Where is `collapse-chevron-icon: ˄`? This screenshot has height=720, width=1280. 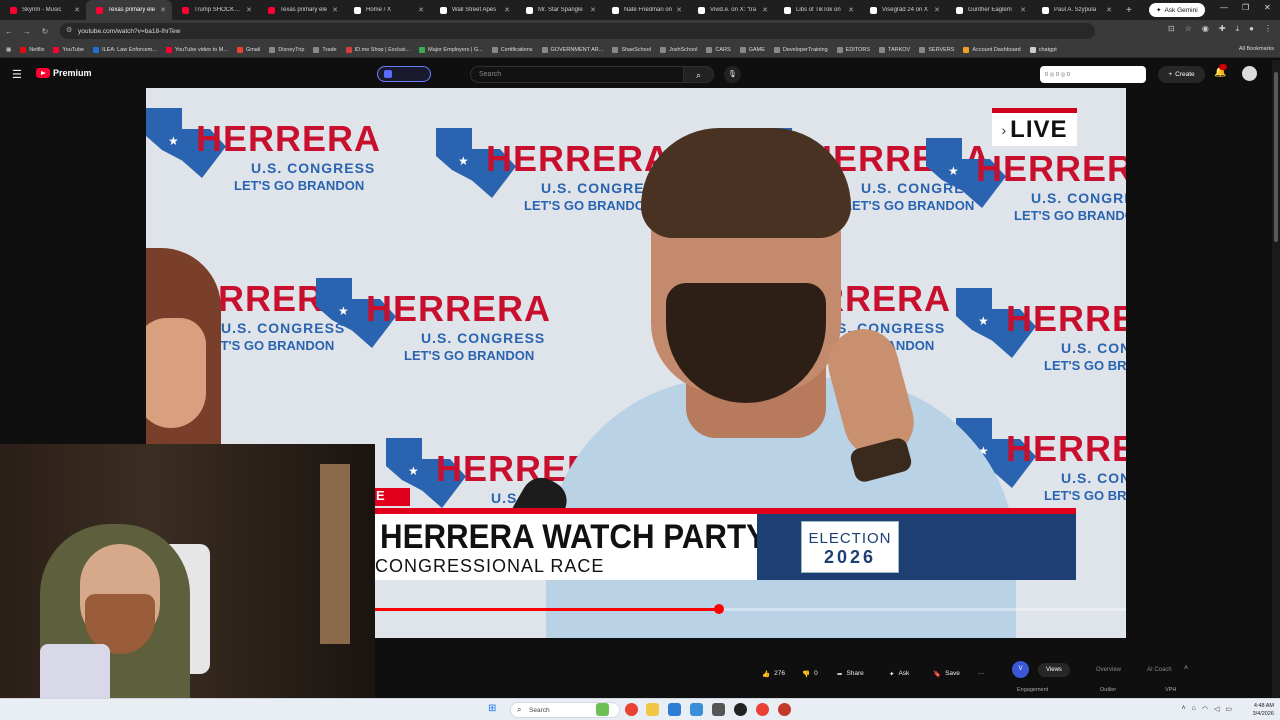 collapse-chevron-icon: ˄ is located at coordinates (1186, 668).